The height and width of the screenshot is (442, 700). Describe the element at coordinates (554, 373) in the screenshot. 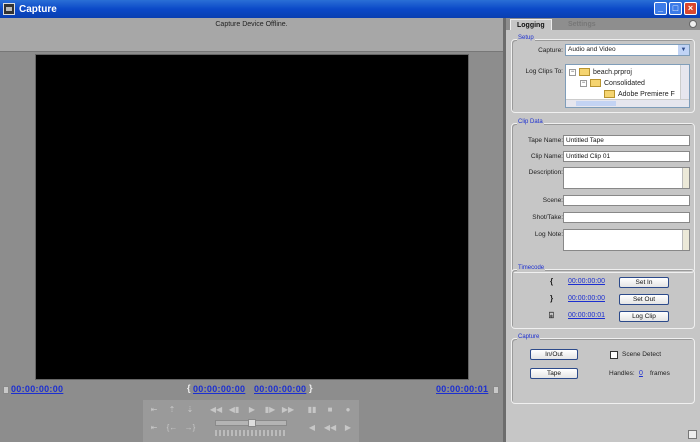

I see `capture-tape-button: Tape` at that location.